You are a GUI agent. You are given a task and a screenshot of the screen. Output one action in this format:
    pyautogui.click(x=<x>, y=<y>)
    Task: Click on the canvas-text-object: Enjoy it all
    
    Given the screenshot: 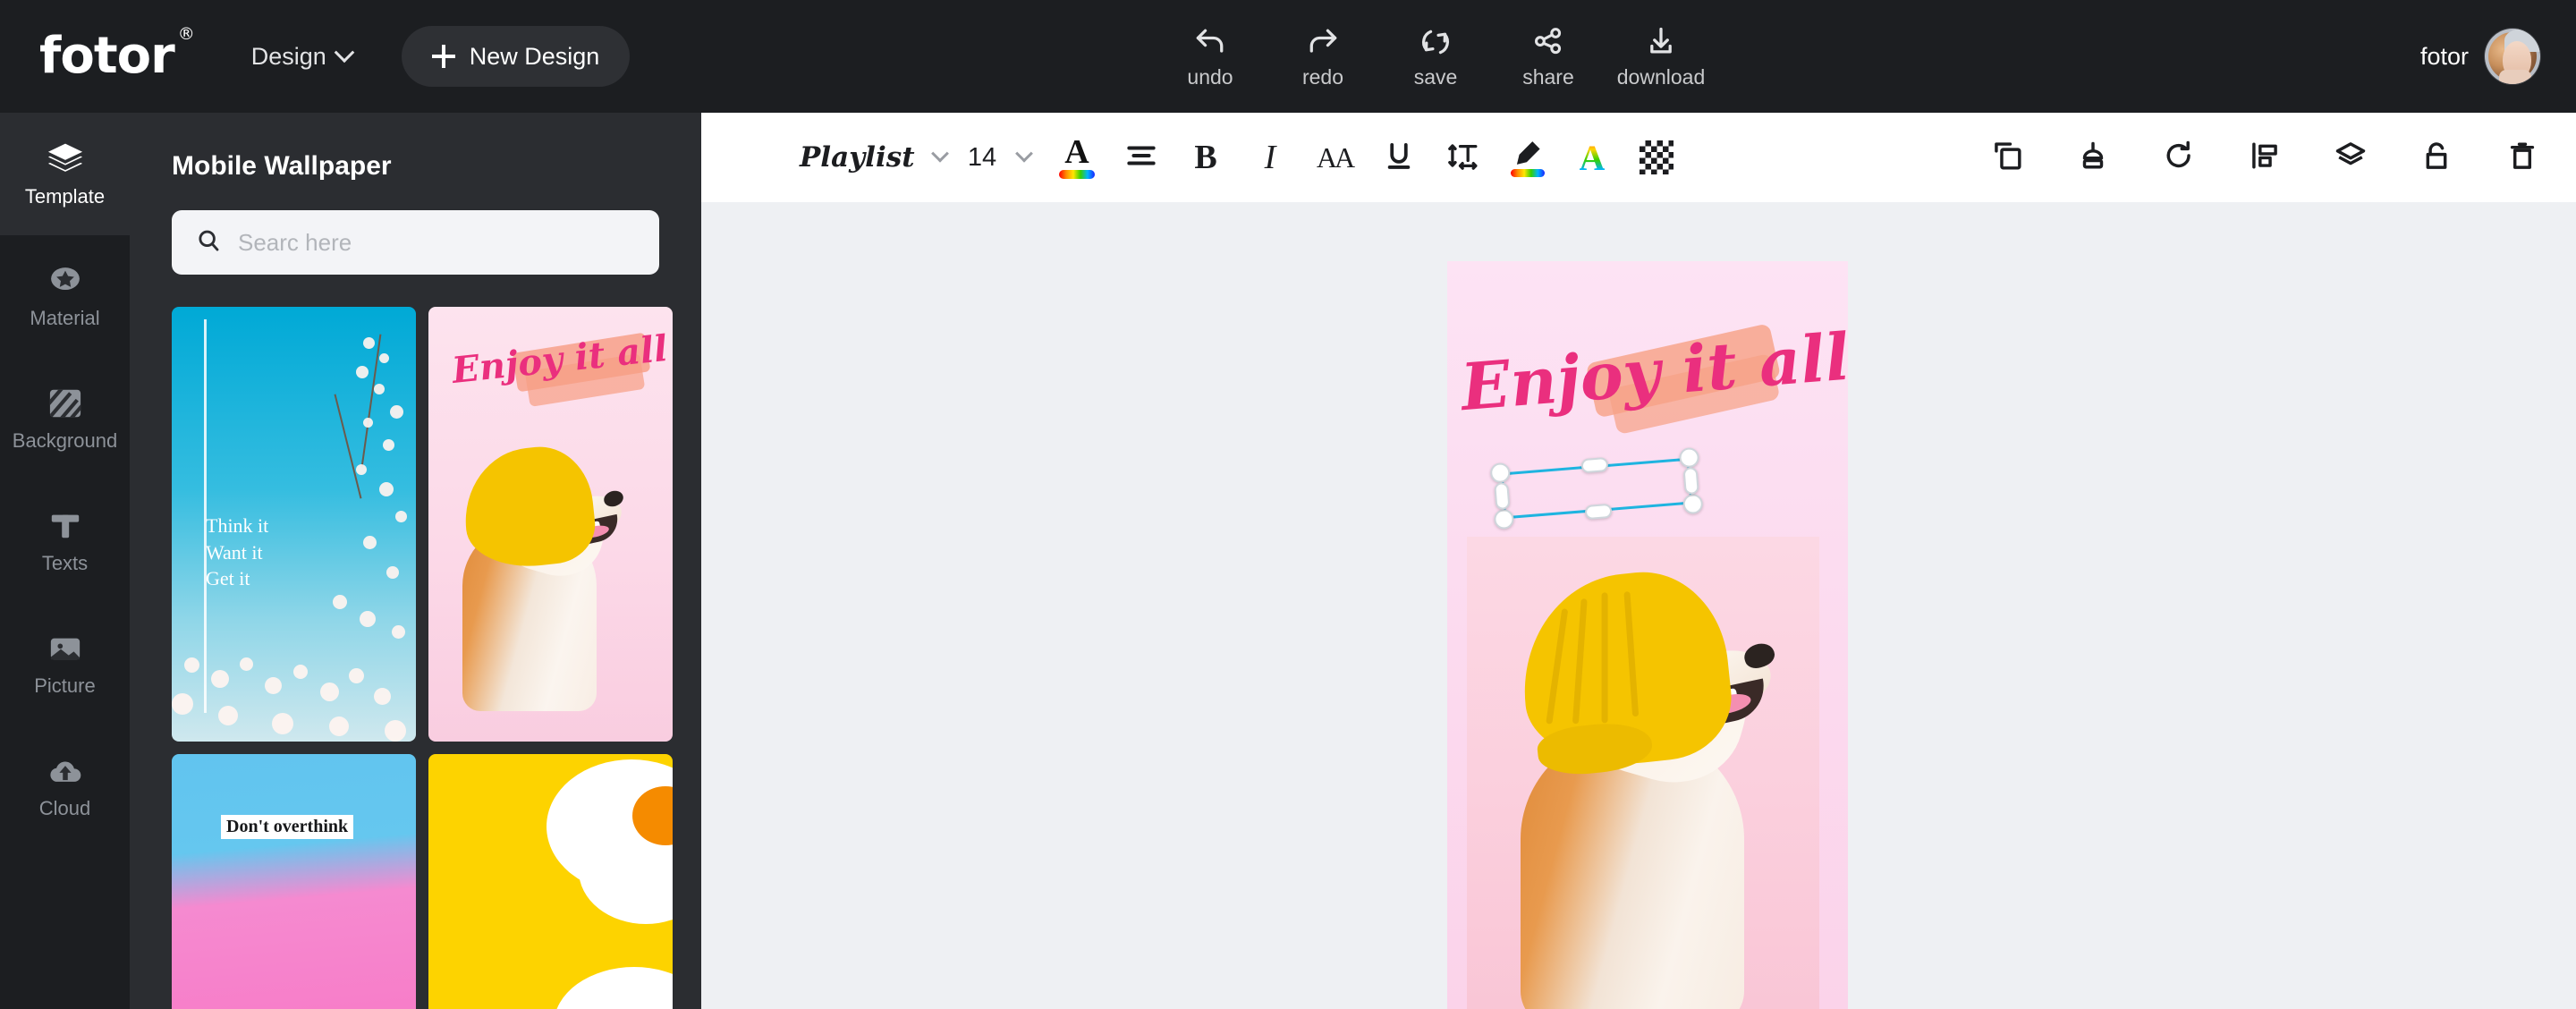 What is the action you would take?
    pyautogui.click(x=1655, y=383)
    